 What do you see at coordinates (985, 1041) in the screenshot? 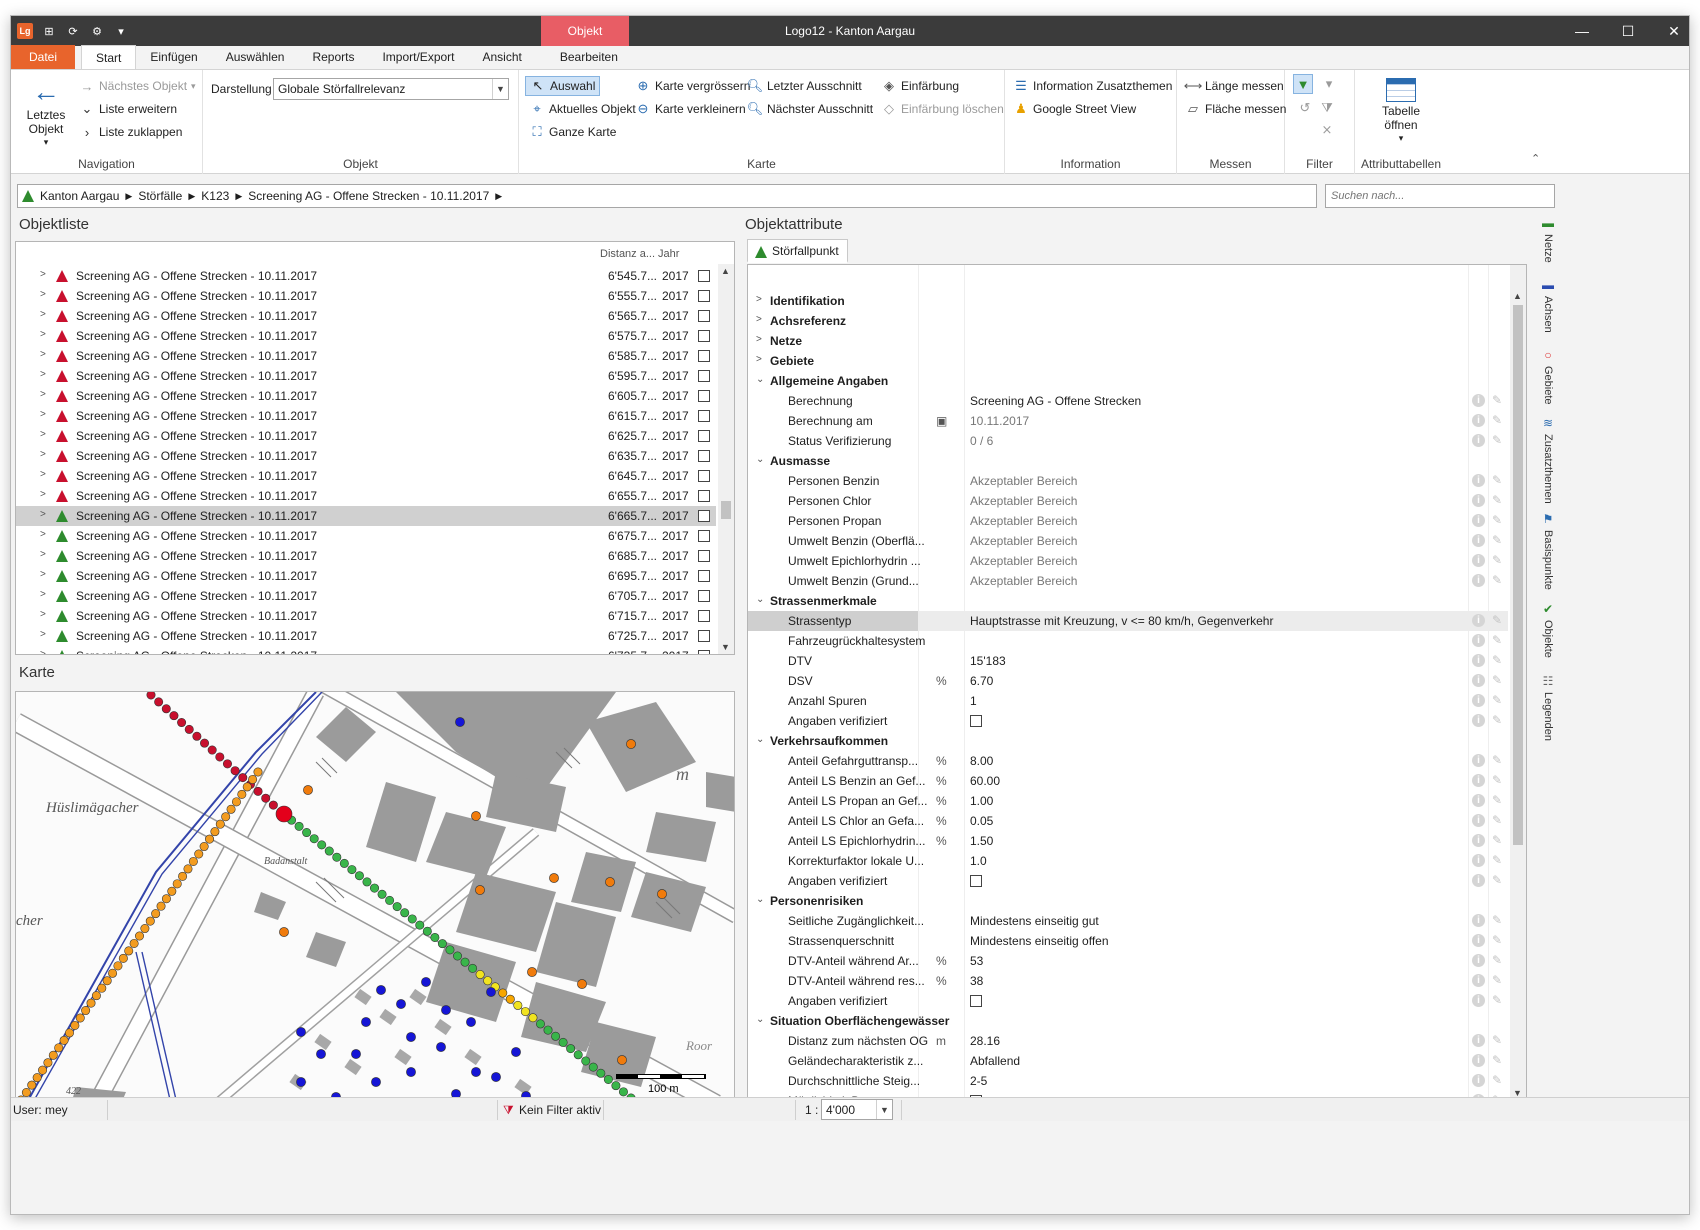
I see `attribute-value: 28.16` at bounding box center [985, 1041].